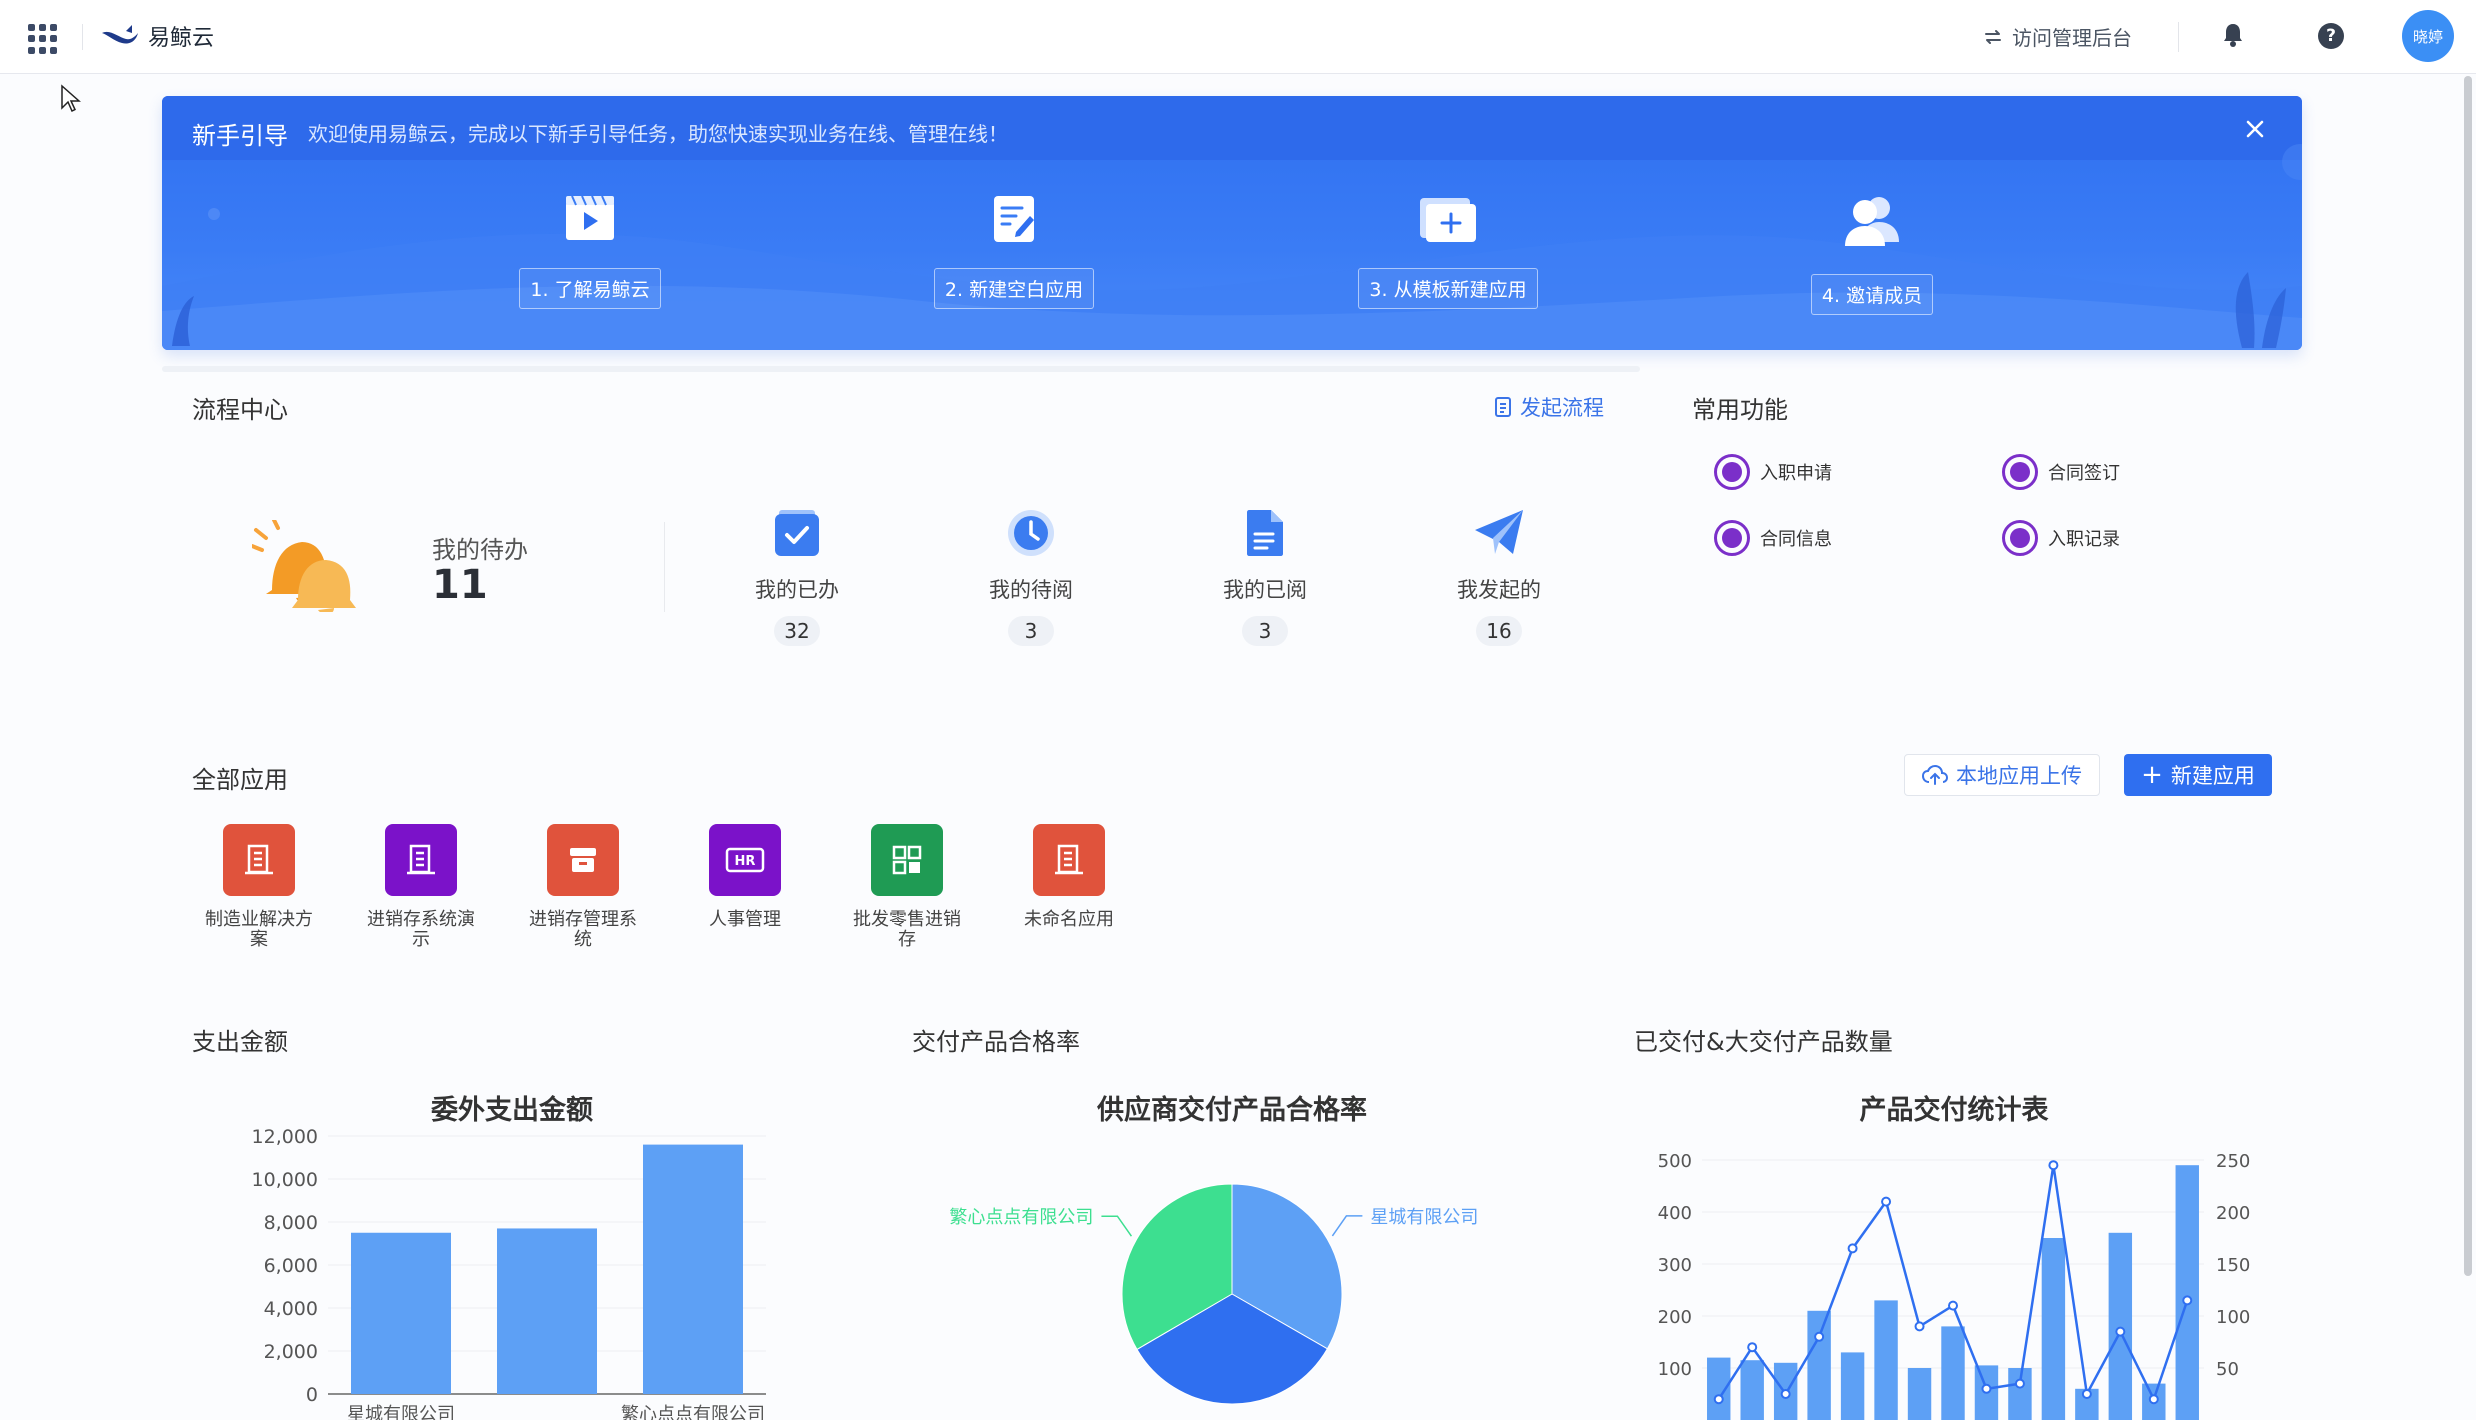  What do you see at coordinates (590, 250) in the screenshot?
I see `guide-step-learn: 1. 了解易鲸云` at bounding box center [590, 250].